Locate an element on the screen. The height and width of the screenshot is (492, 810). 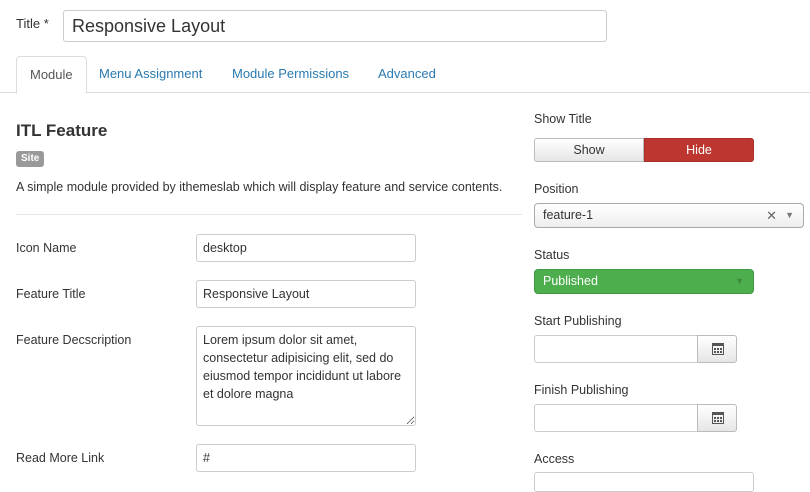
tab-menu-assignment: Menu Assignment is located at coordinates (150, 74).